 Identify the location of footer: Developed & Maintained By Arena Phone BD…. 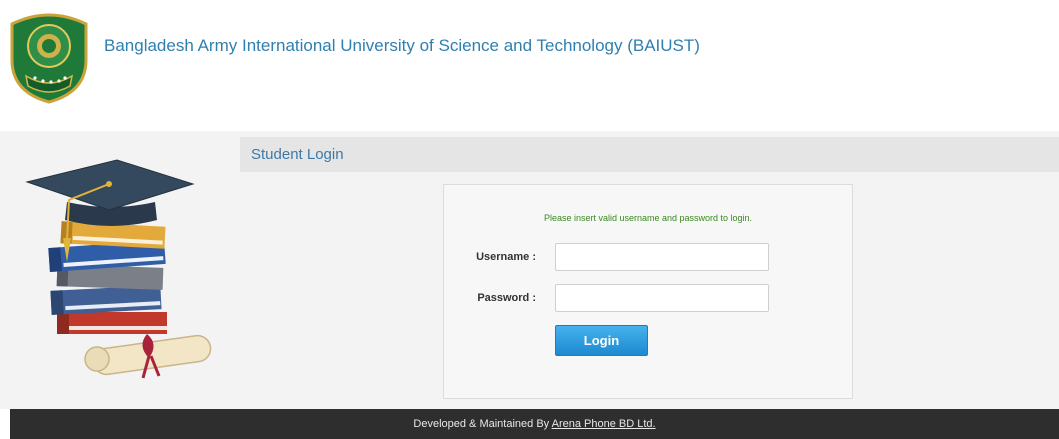
(534, 424).